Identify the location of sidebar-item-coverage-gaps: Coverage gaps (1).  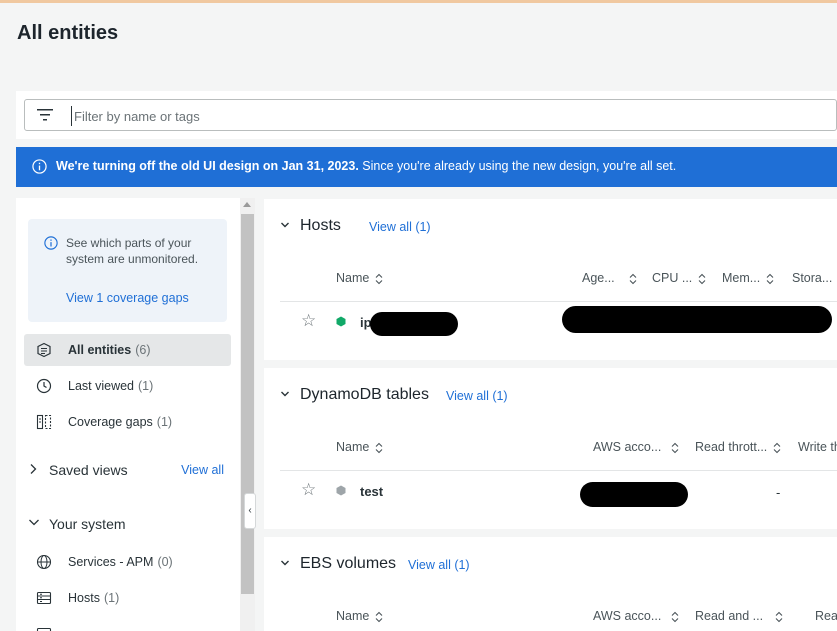
(127, 422).